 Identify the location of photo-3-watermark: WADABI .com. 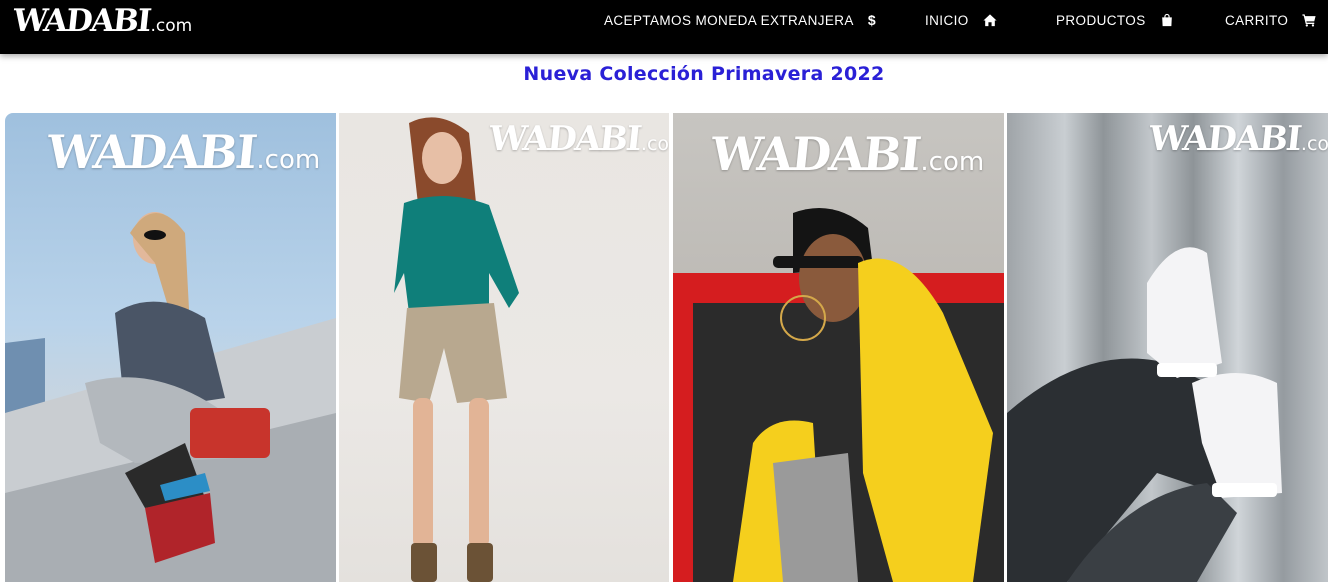
(846, 154).